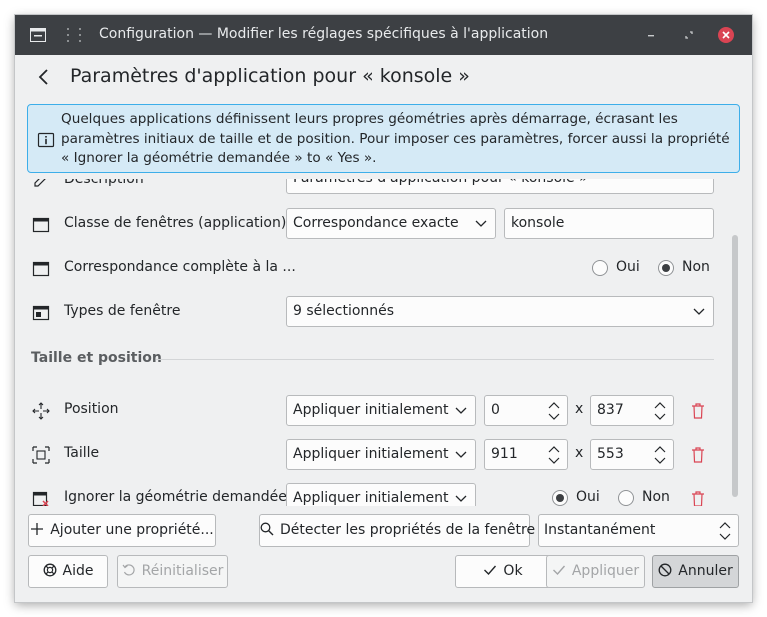 The width and height of the screenshot is (767, 617). What do you see at coordinates (500, 311) in the screenshot?
I see `window-types-combo: 9 sélectionnés` at bounding box center [500, 311].